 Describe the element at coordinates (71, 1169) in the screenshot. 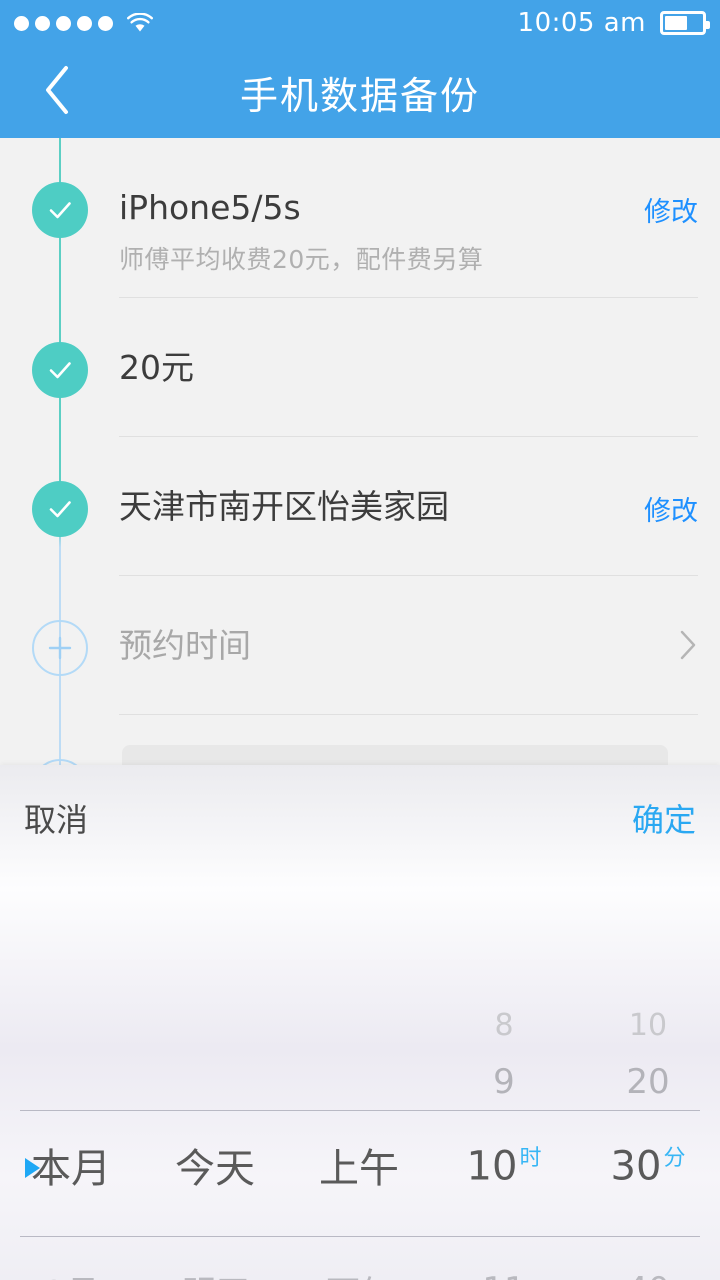

I see `wheel-month-value: 本月` at that location.